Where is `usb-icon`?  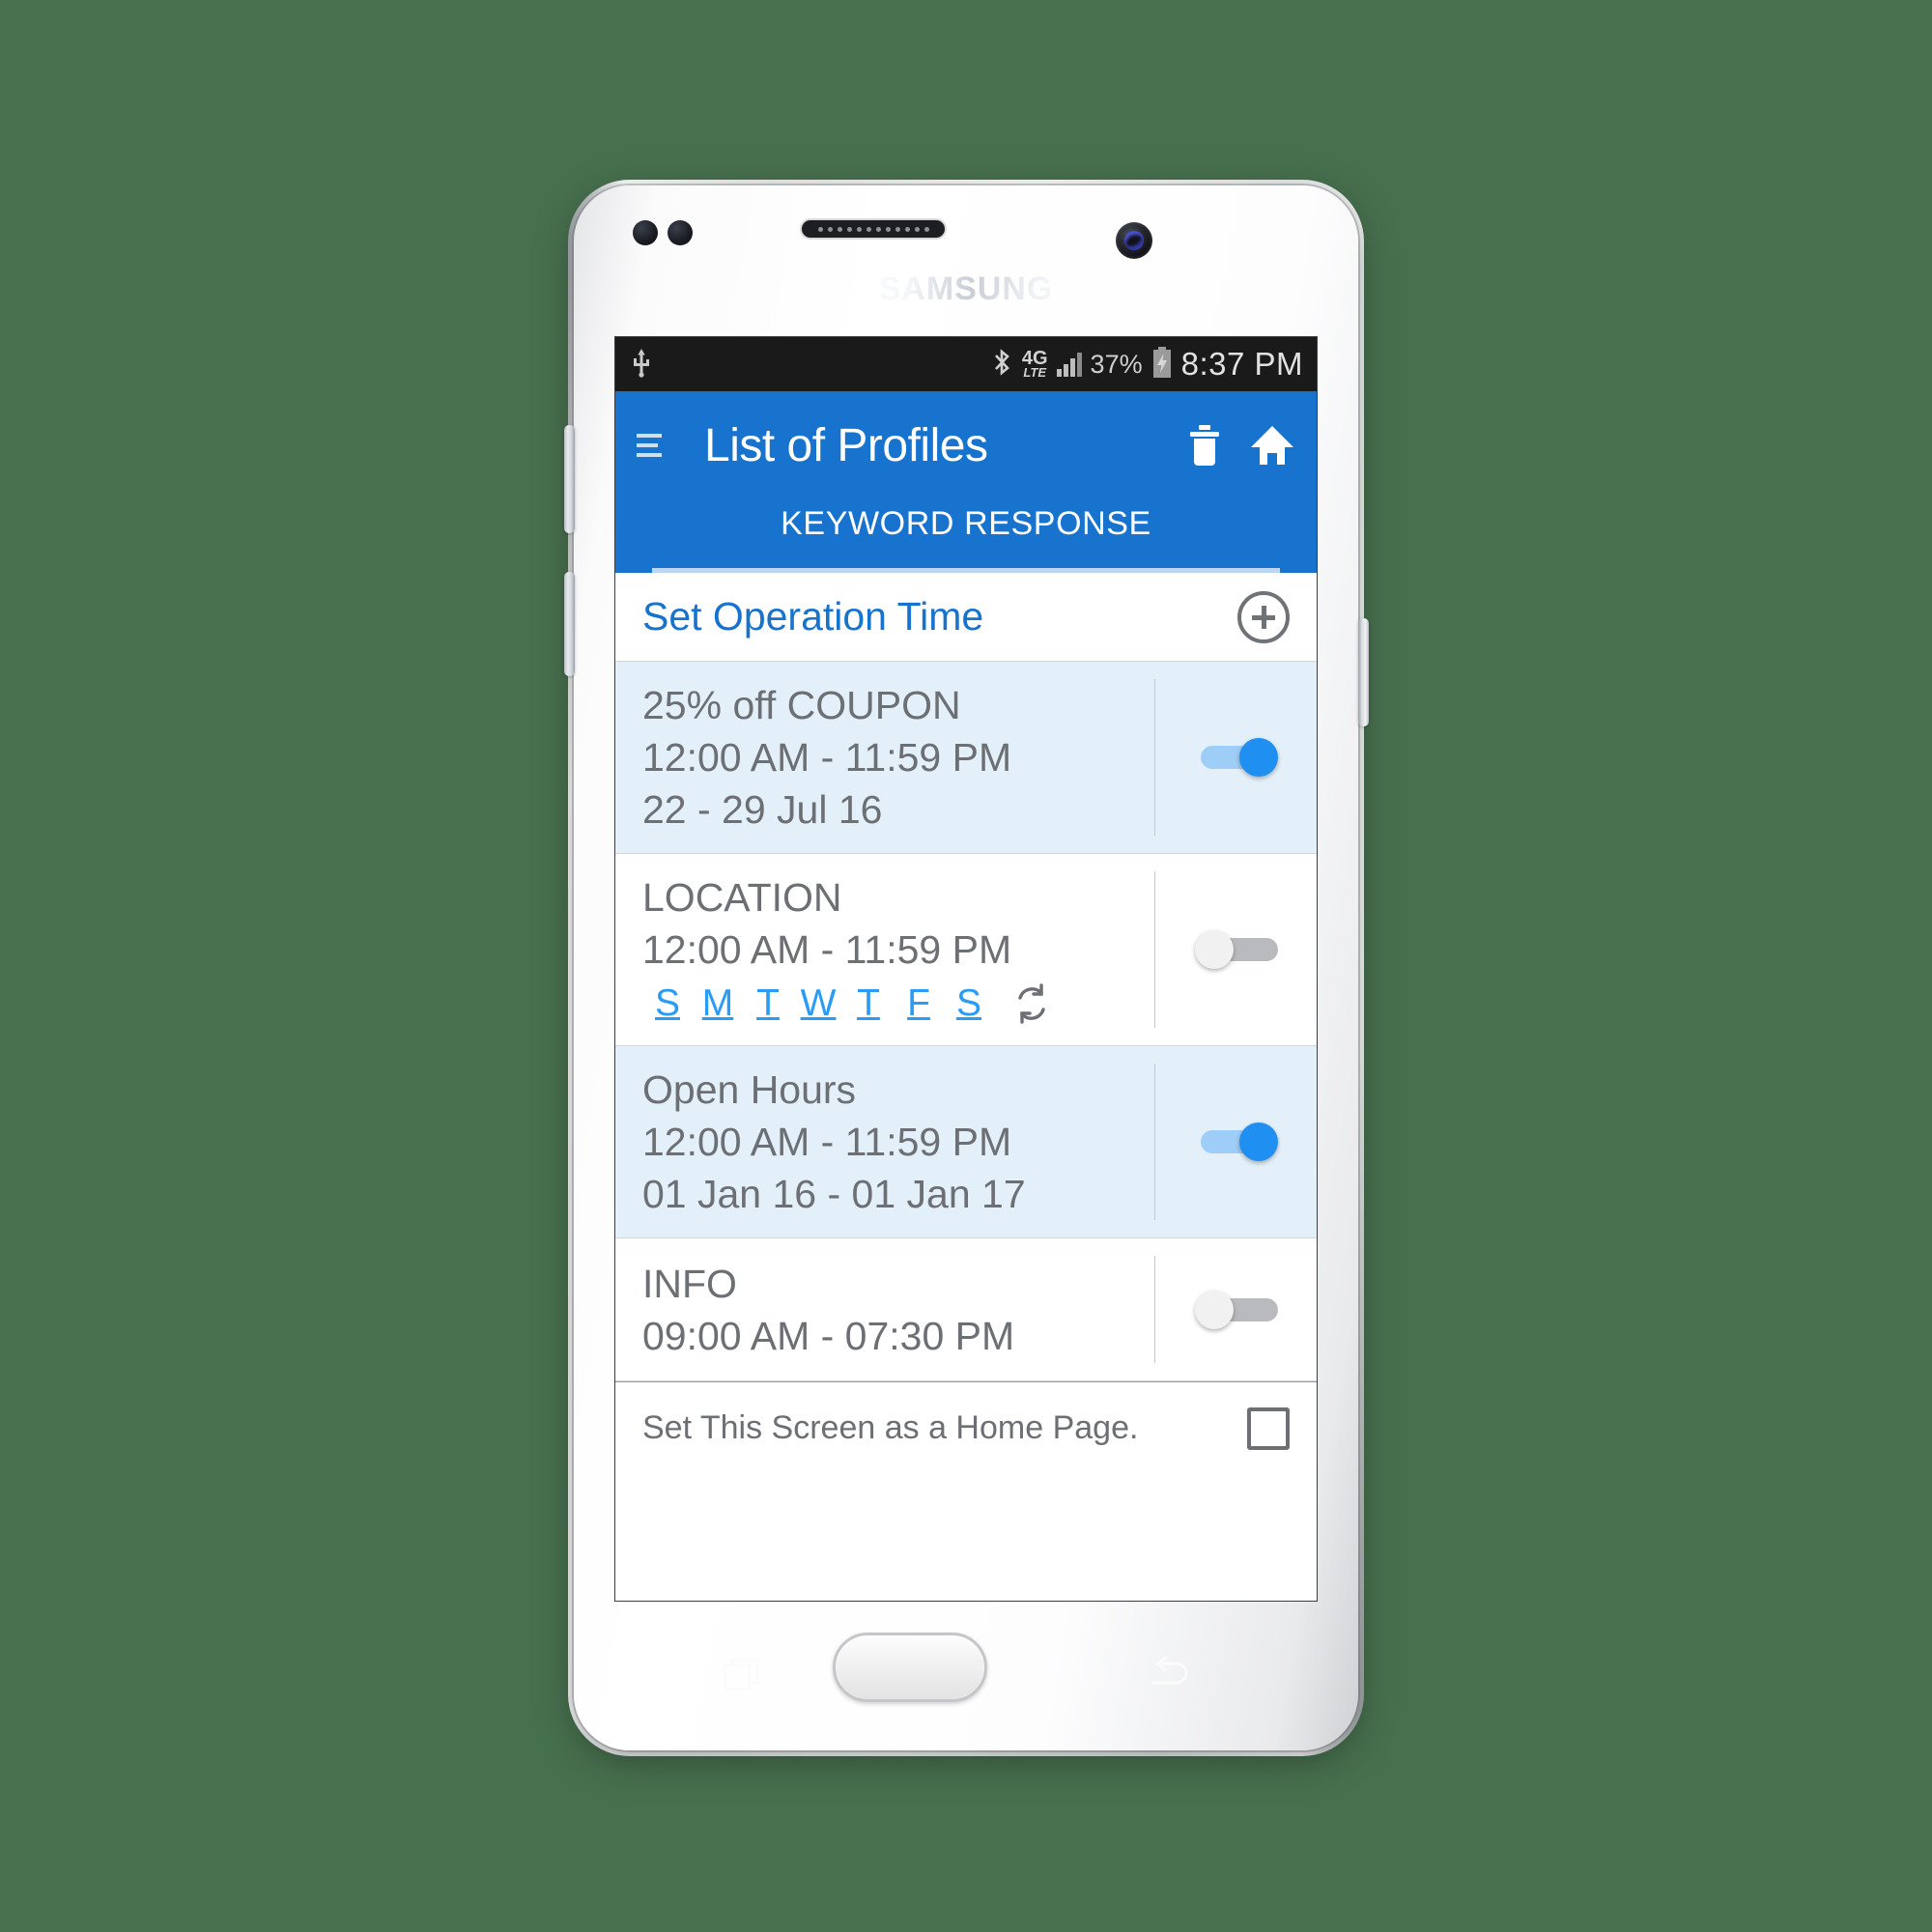
usb-icon is located at coordinates (641, 365).